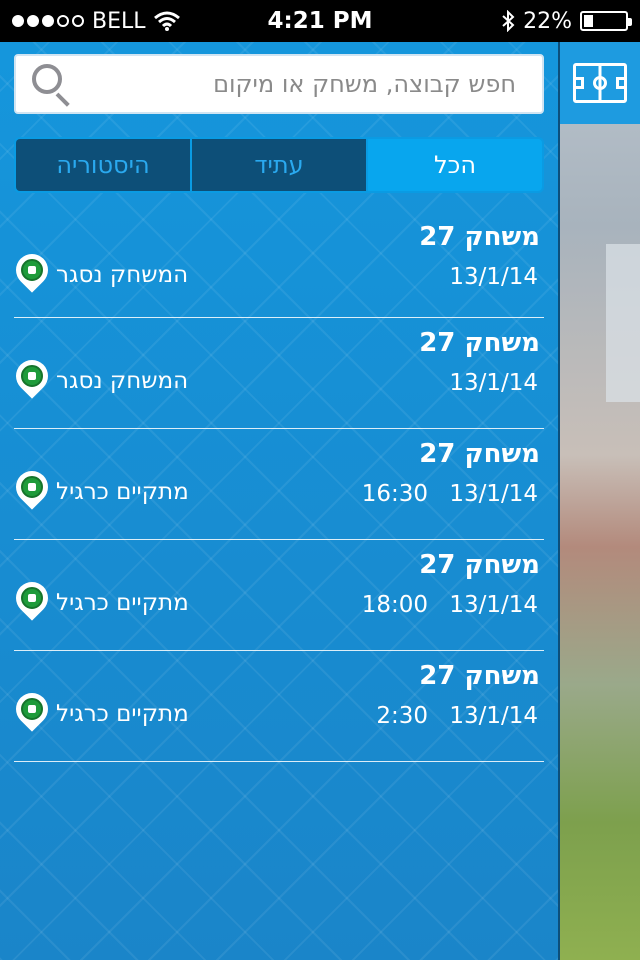 This screenshot has width=640, height=960. What do you see at coordinates (599, 501) in the screenshot?
I see `main-screen-peek` at bounding box center [599, 501].